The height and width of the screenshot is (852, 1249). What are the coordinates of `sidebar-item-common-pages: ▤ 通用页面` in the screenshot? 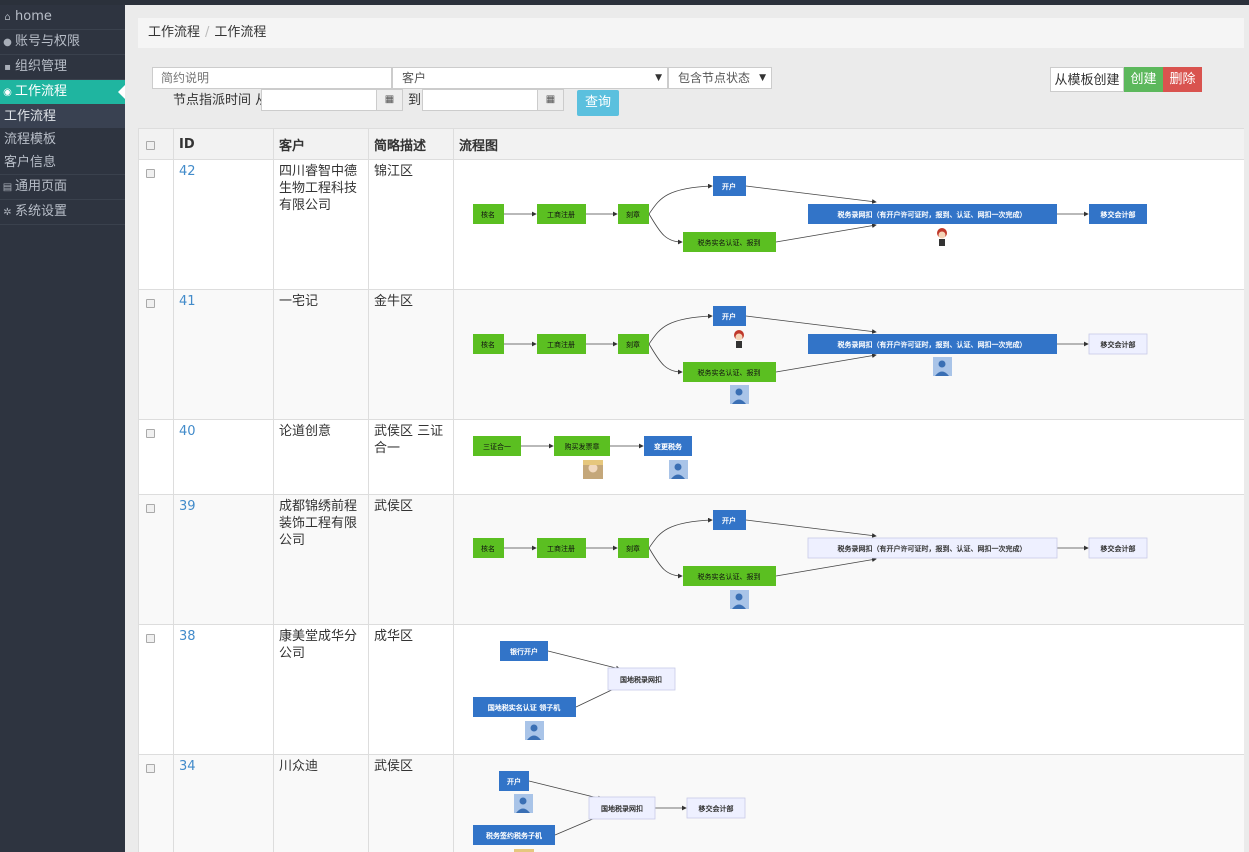 It's located at (62, 187).